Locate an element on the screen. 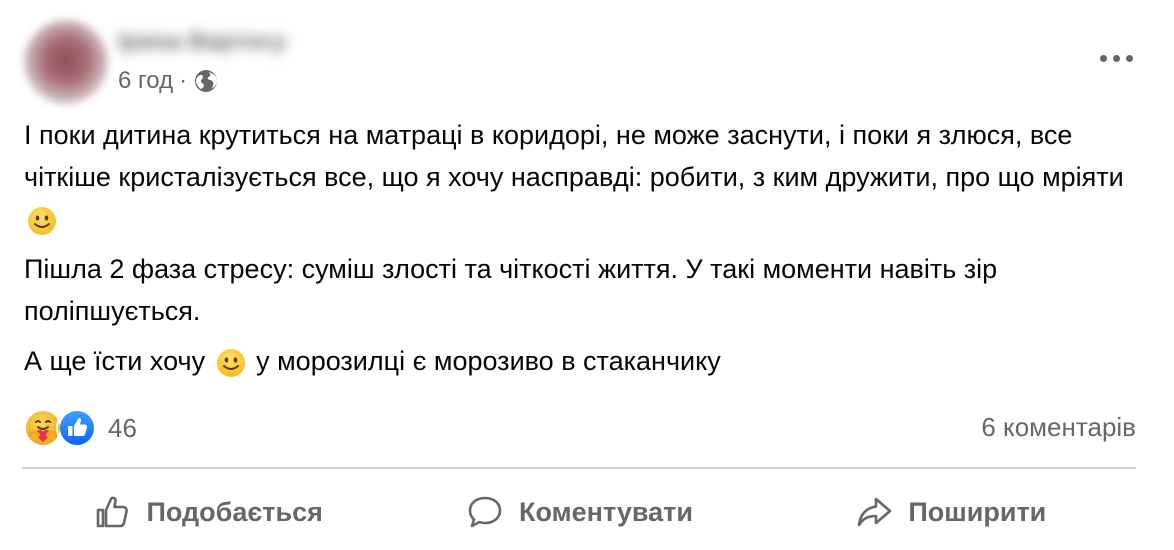  post-action-bar: Подобається Коментувати Поширити is located at coordinates (579, 512).